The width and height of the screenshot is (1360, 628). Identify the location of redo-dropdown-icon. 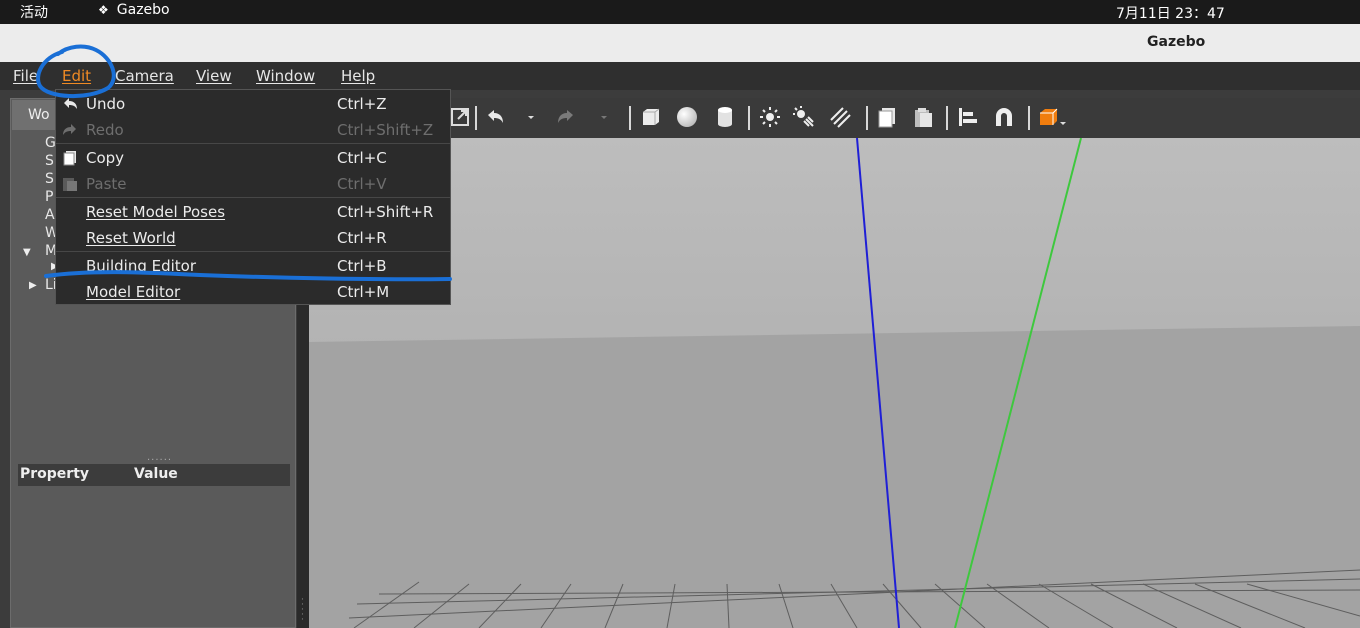
(604, 117).